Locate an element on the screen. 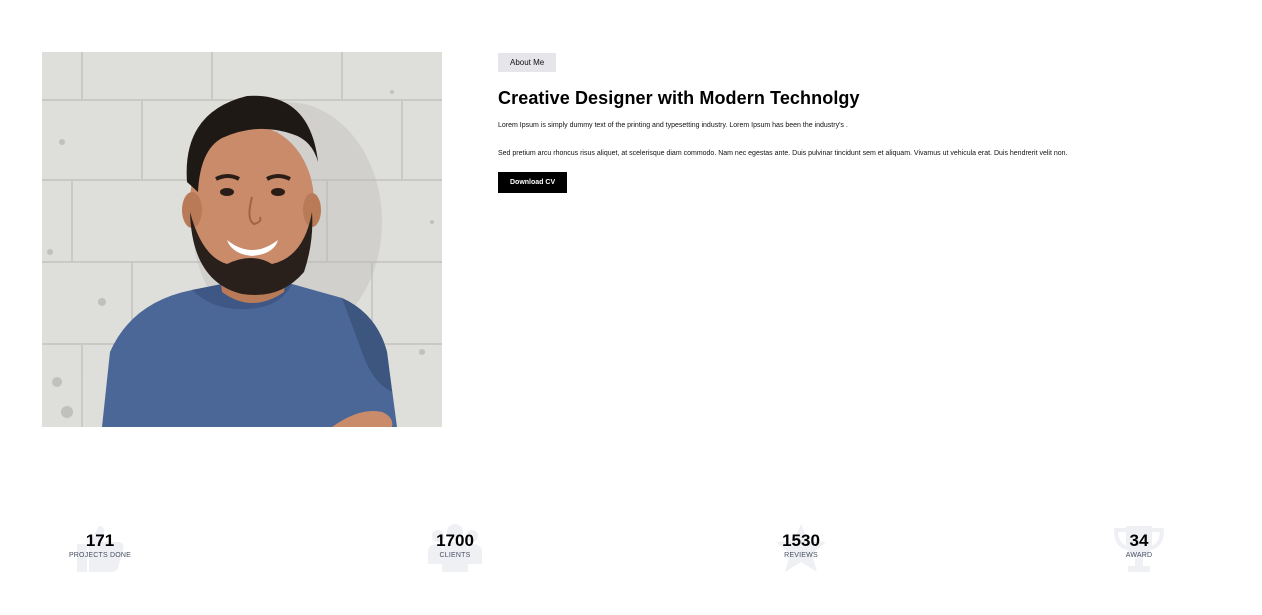 The height and width of the screenshot is (615, 1262). stat-value: 1700 is located at coordinates (455, 540).